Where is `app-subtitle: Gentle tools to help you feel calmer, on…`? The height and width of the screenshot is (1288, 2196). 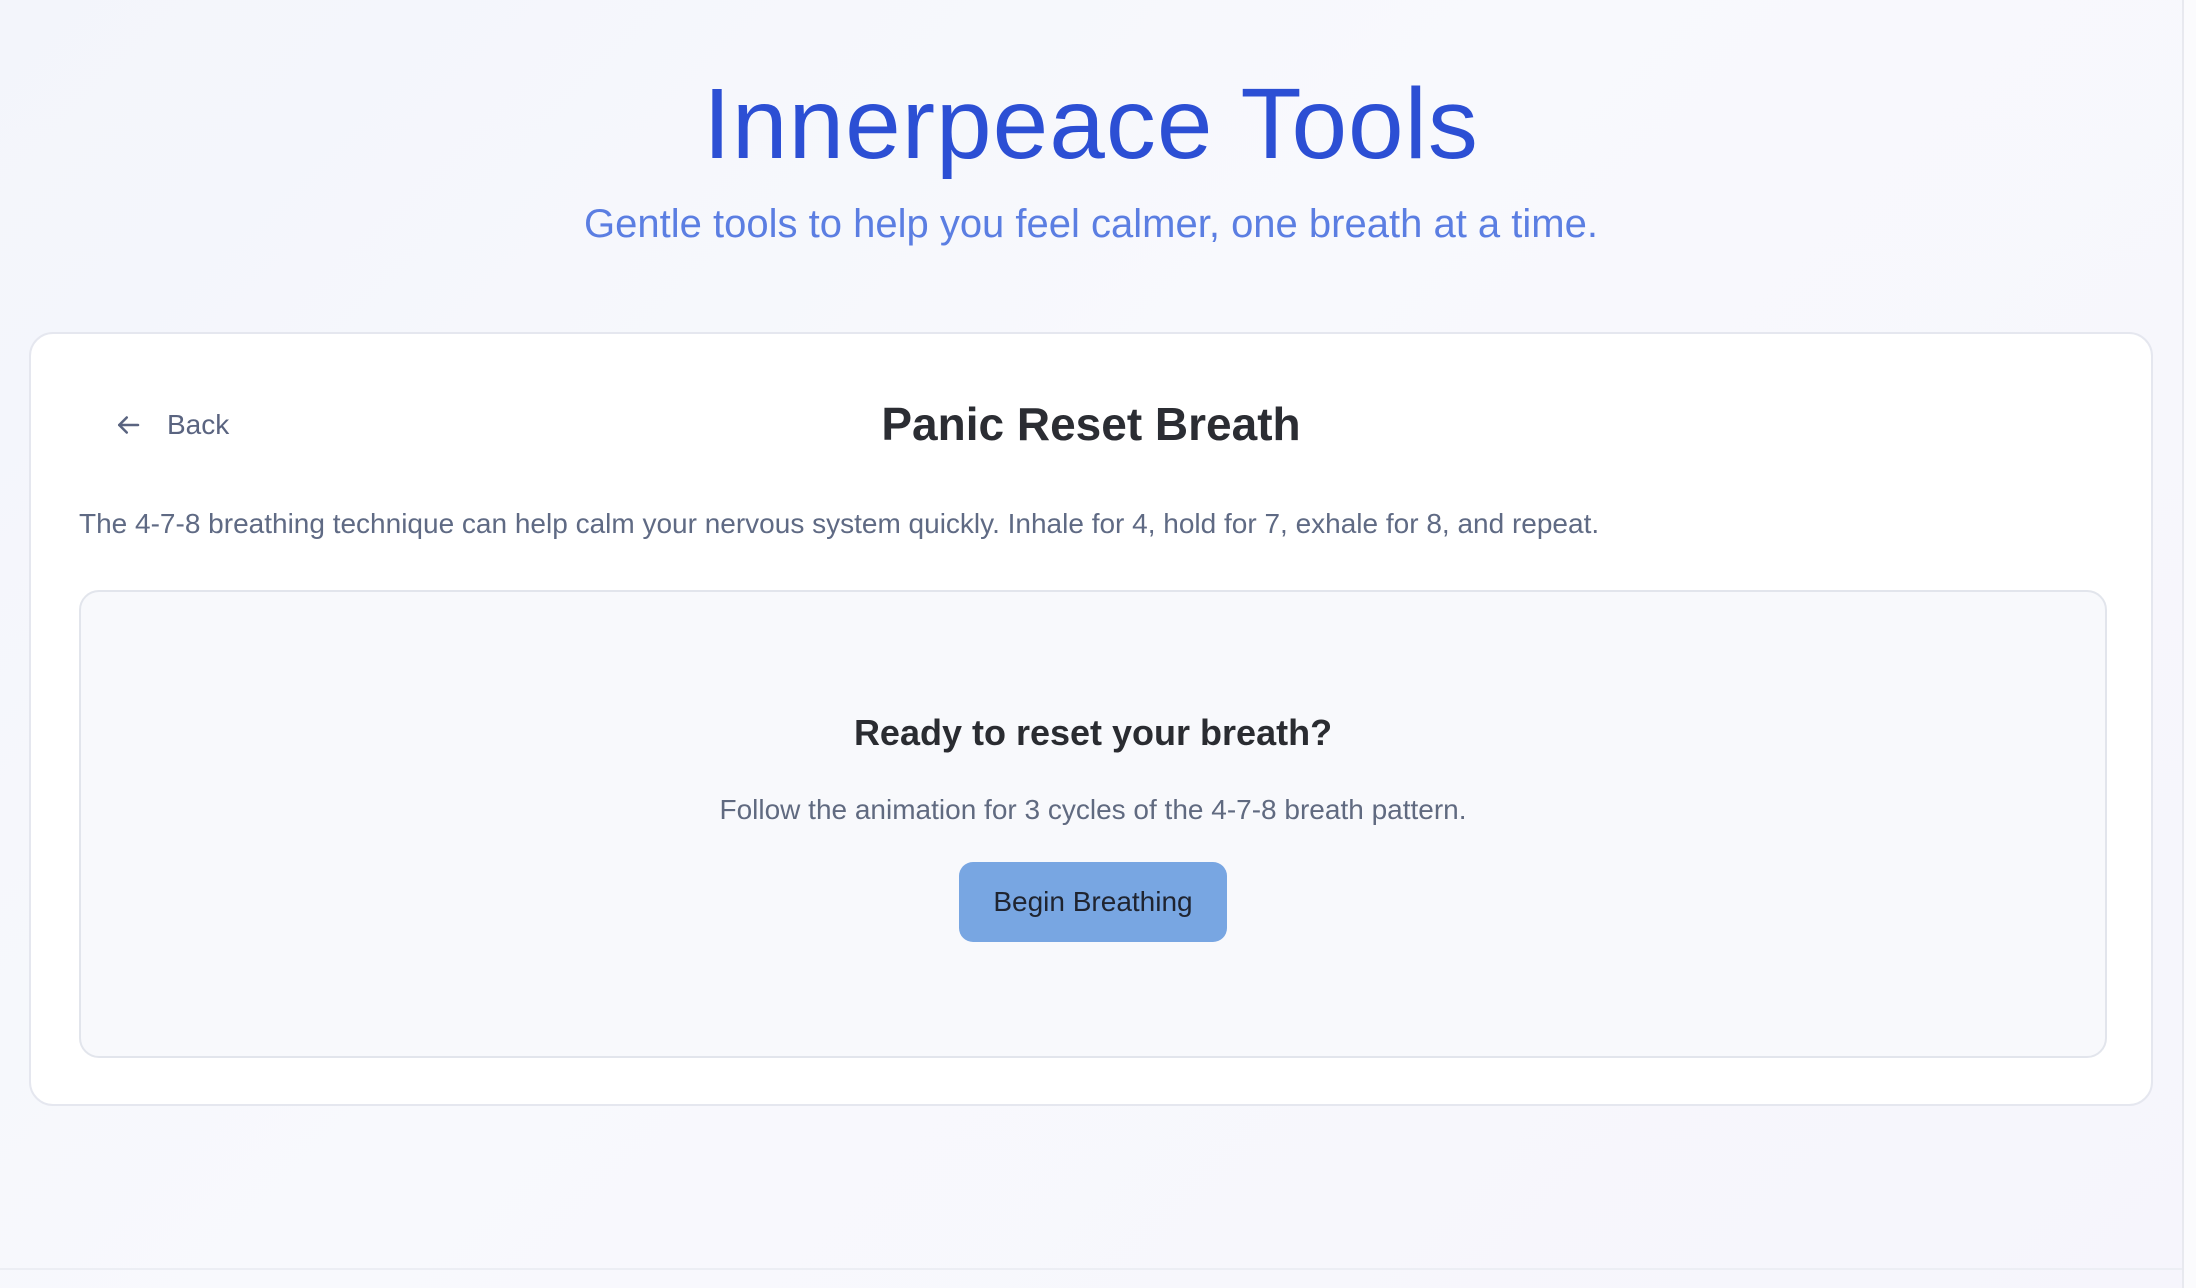
app-subtitle: Gentle tools to help you feel calmer, on… is located at coordinates (1091, 224).